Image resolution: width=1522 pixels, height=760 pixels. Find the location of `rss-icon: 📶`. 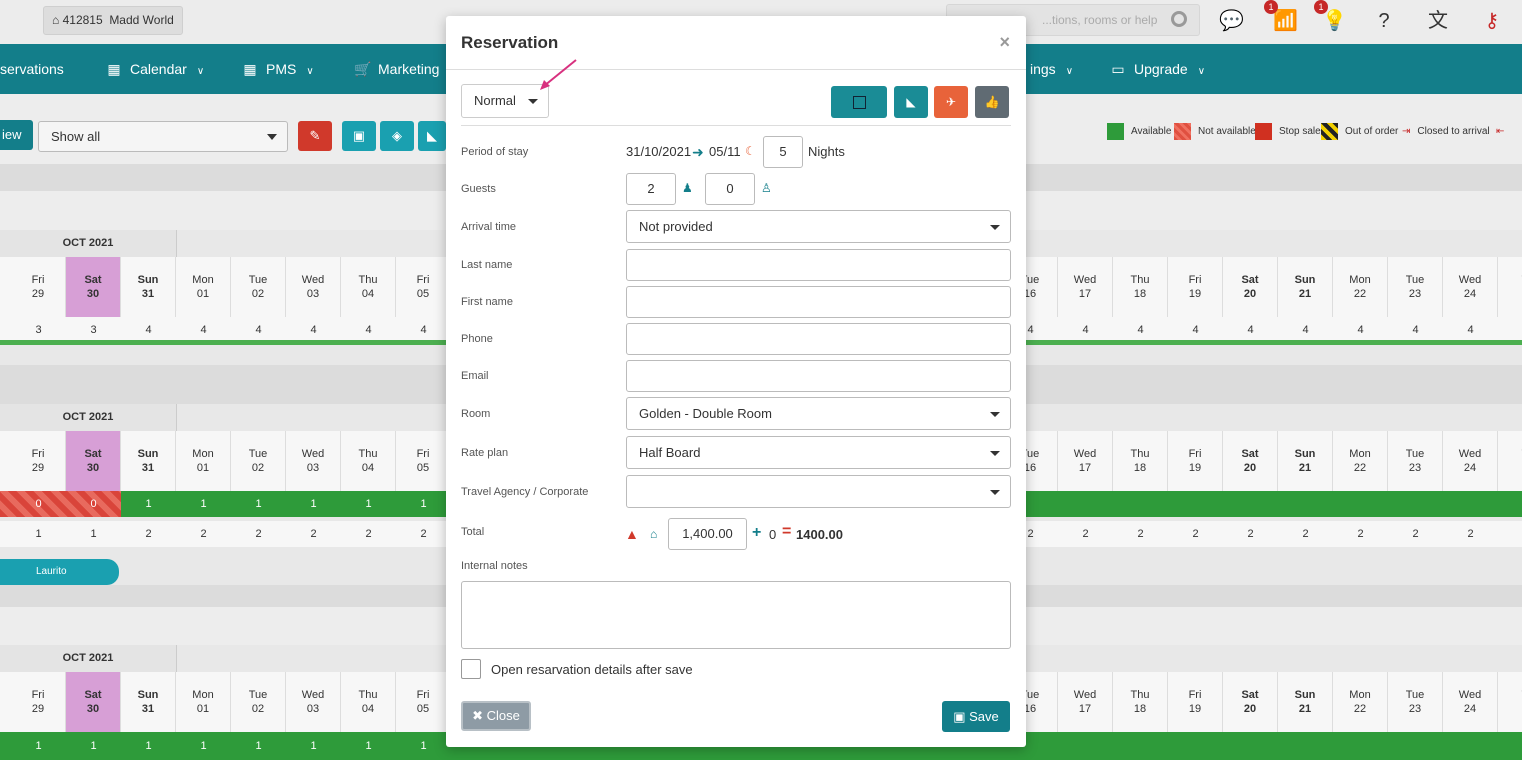

rss-icon: 📶 is located at coordinates (1285, 21).